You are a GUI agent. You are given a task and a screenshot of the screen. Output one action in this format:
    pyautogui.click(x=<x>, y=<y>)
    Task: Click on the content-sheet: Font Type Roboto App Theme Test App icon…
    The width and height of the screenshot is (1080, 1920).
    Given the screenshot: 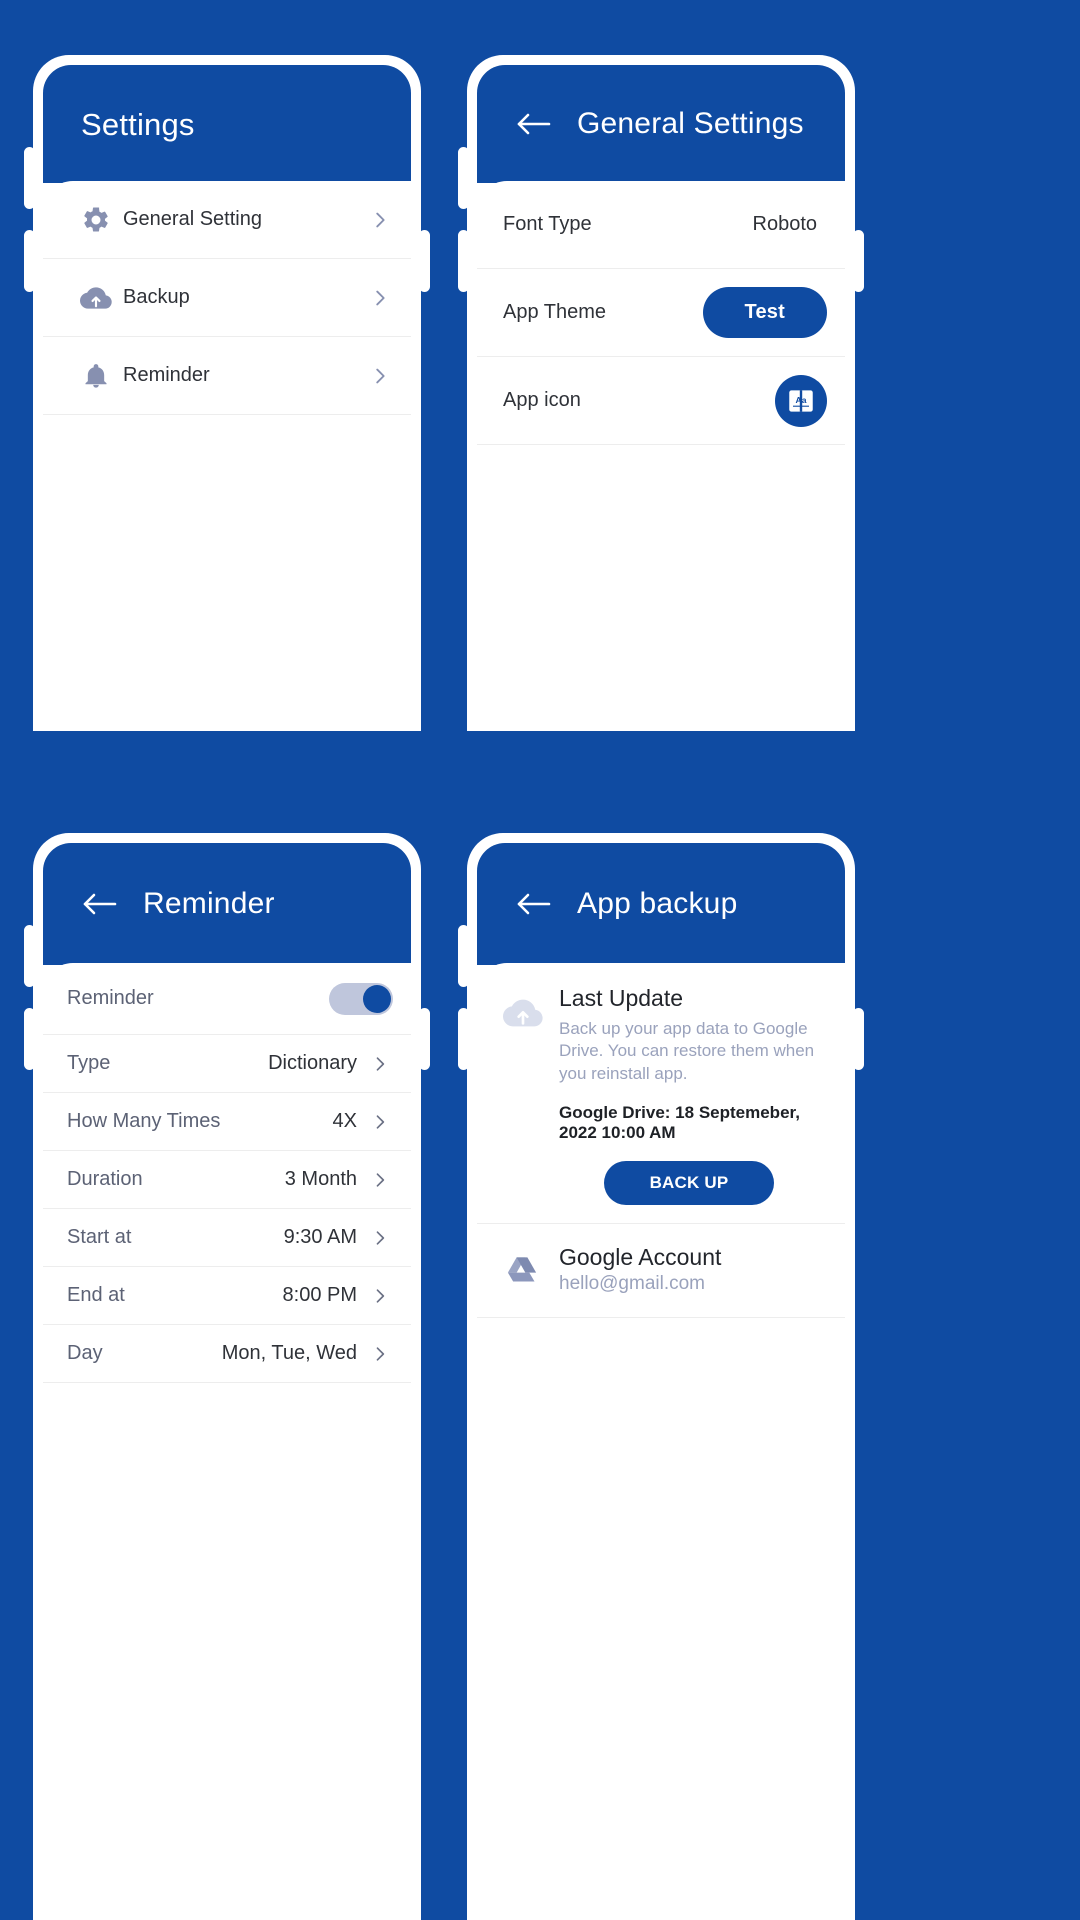 What is the action you would take?
    pyautogui.click(x=661, y=456)
    